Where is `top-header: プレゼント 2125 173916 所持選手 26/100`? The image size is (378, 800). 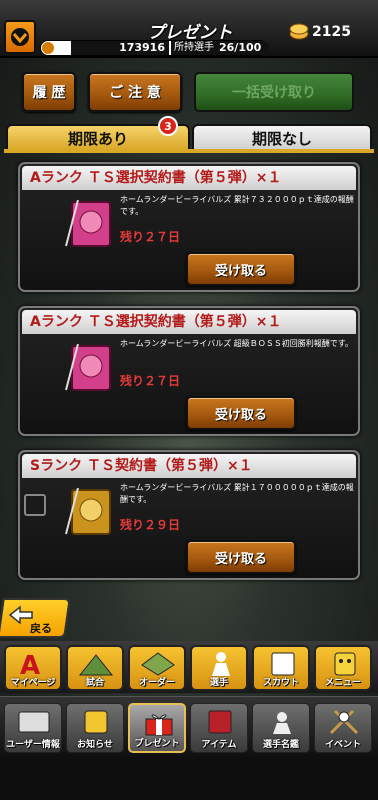 top-header: プレゼント 2125 173916 所持選手 26/100 is located at coordinates (189, 29).